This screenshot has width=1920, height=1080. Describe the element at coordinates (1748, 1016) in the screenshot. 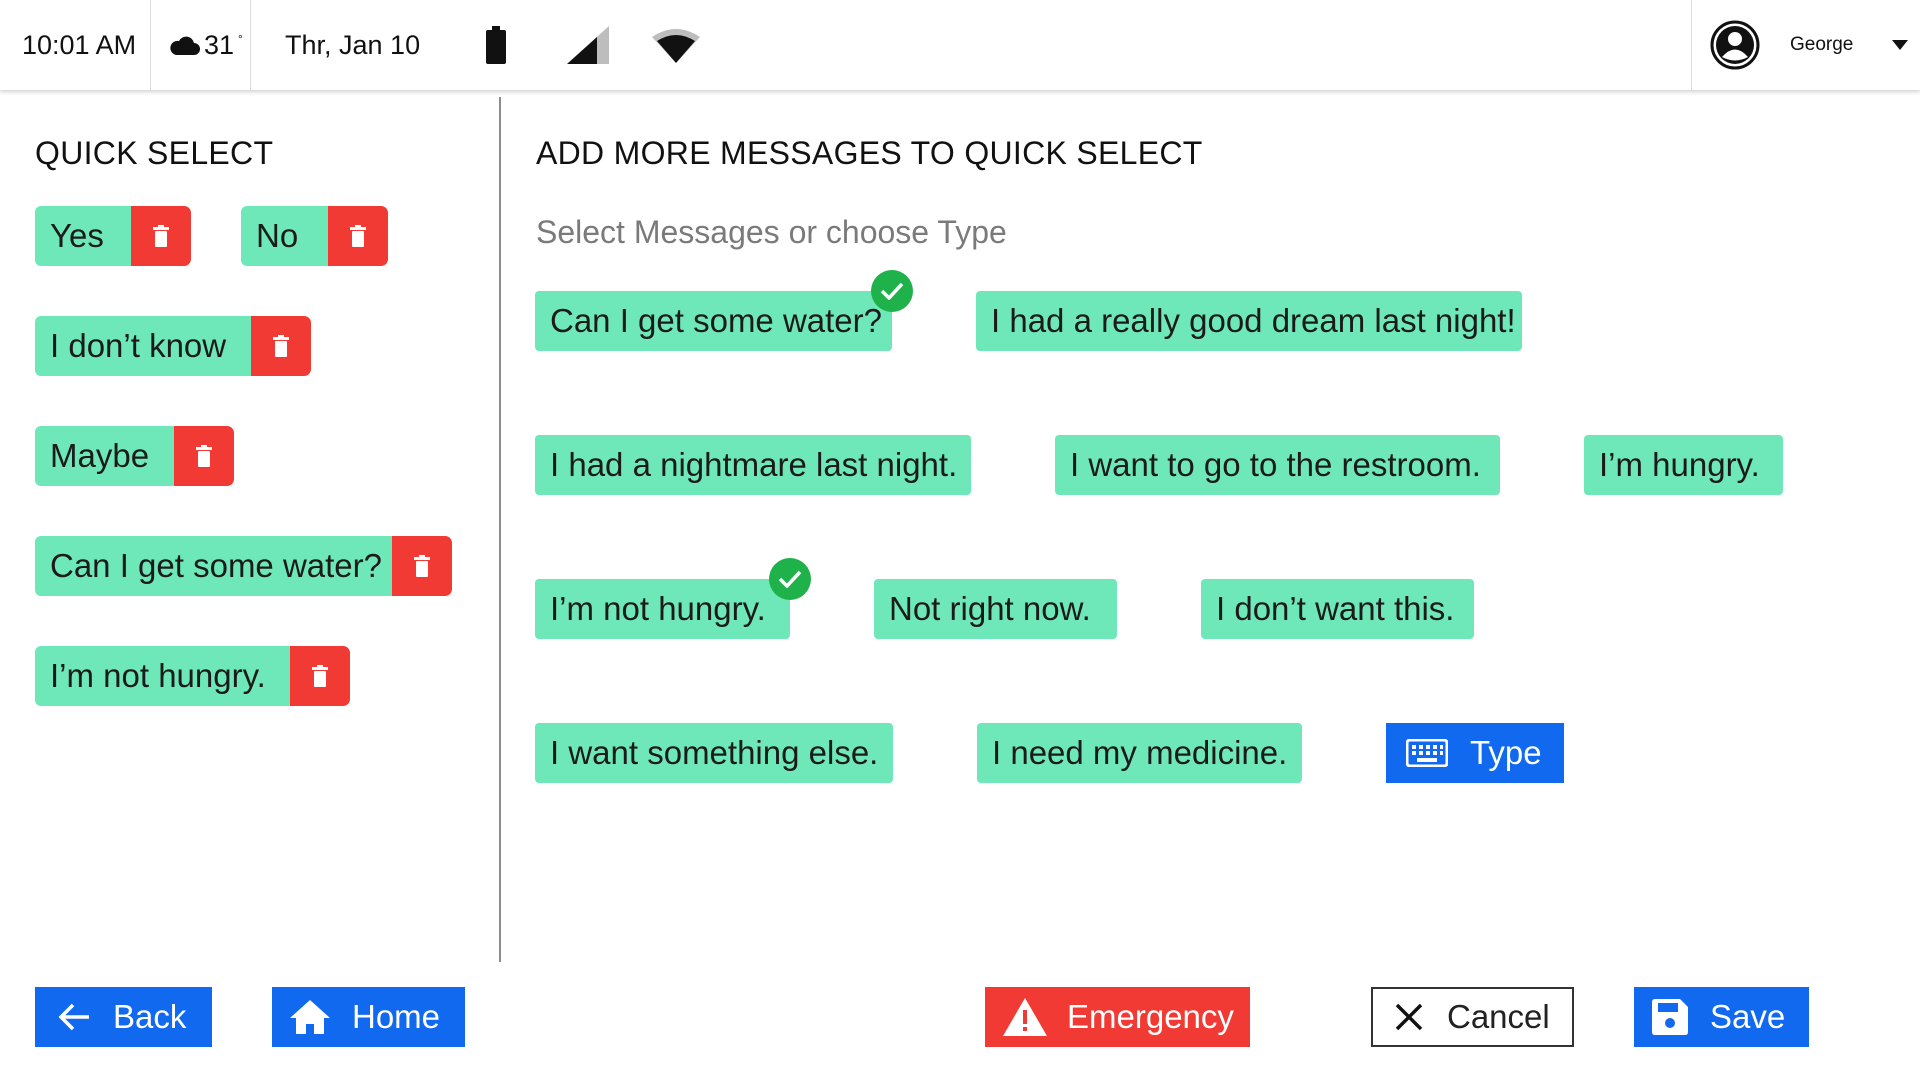

I see `save-button-label: Save` at that location.